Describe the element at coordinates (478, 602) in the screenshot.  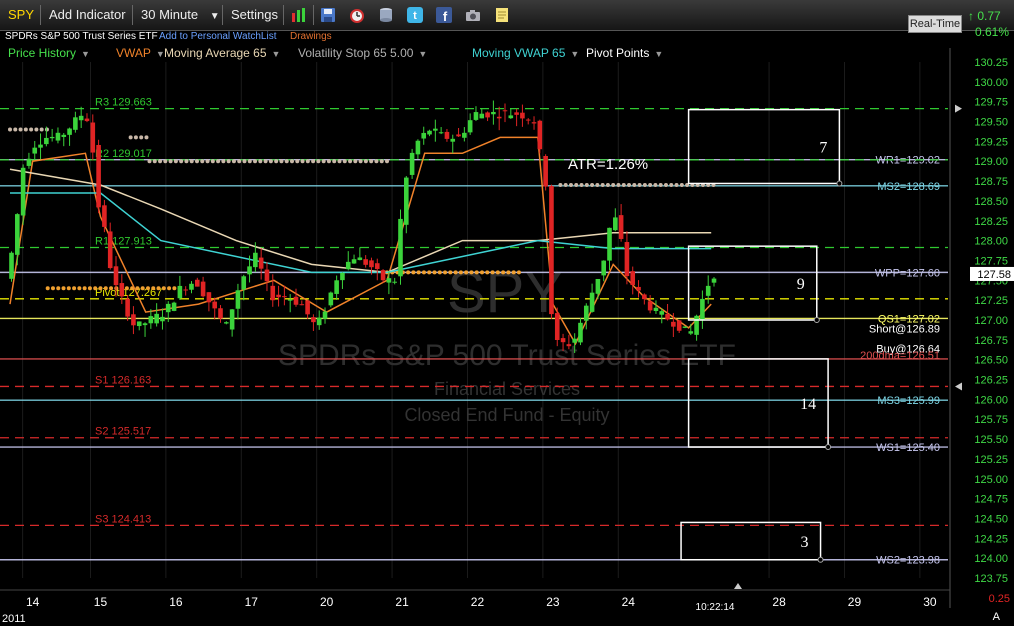
I see `time-tick-label: 22` at that location.